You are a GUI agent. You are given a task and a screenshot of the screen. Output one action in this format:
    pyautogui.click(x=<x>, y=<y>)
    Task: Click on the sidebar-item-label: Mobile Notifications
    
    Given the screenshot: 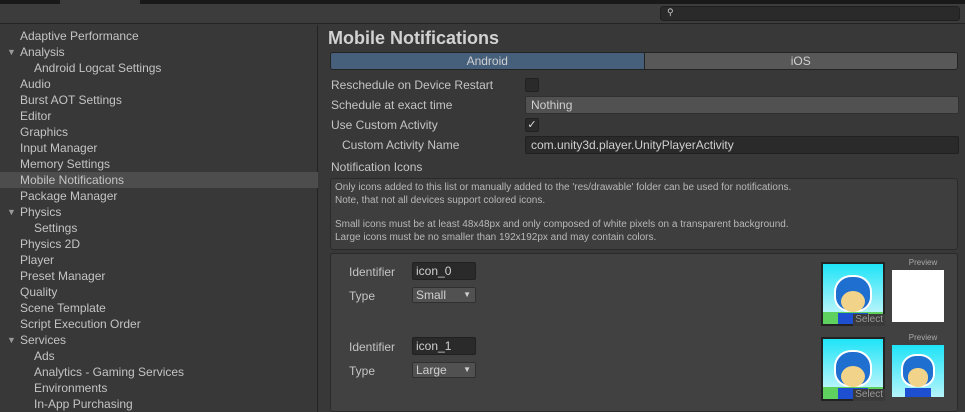 What is the action you would take?
    pyautogui.click(x=72, y=180)
    